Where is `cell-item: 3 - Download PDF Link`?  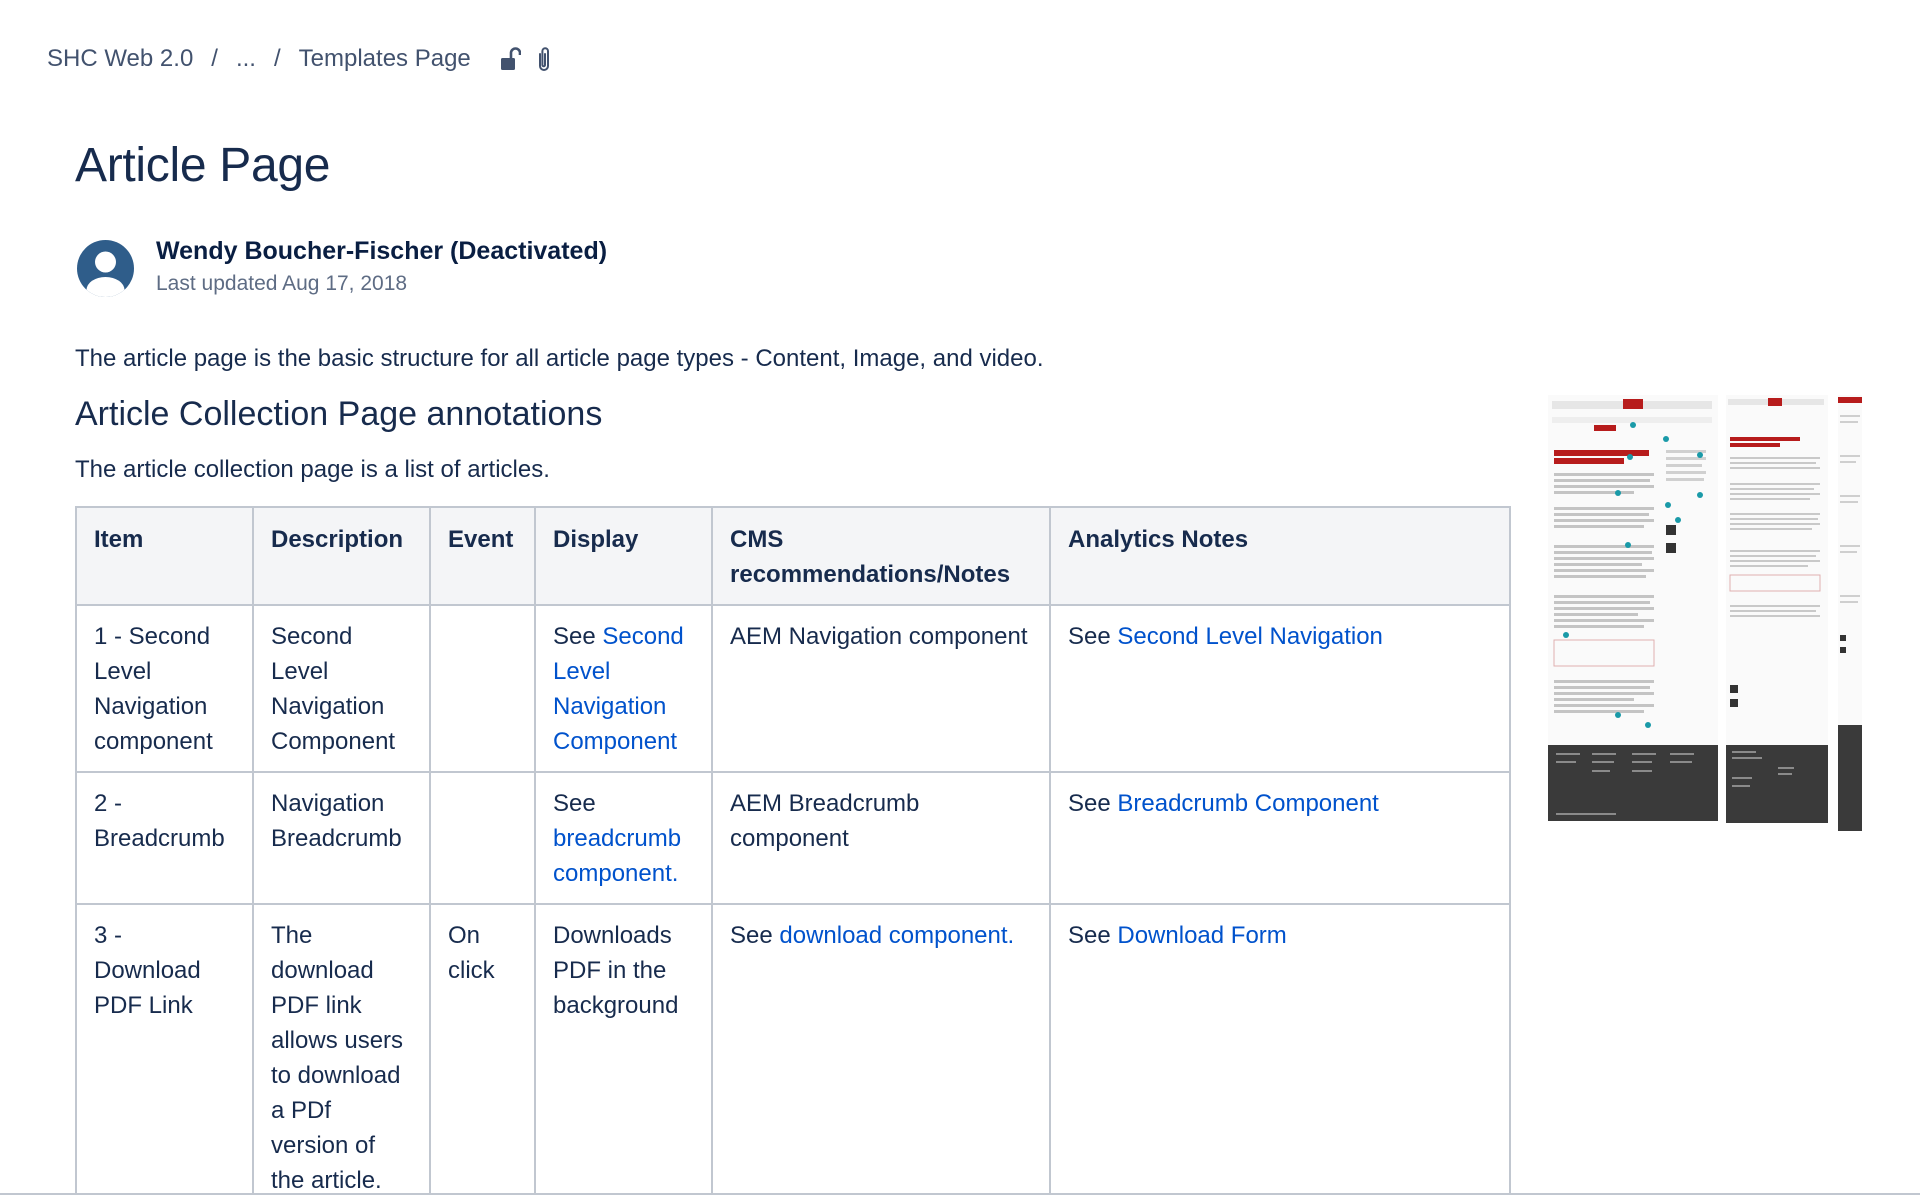
cell-item: 3 - Download PDF Link is located at coordinates (164, 1049).